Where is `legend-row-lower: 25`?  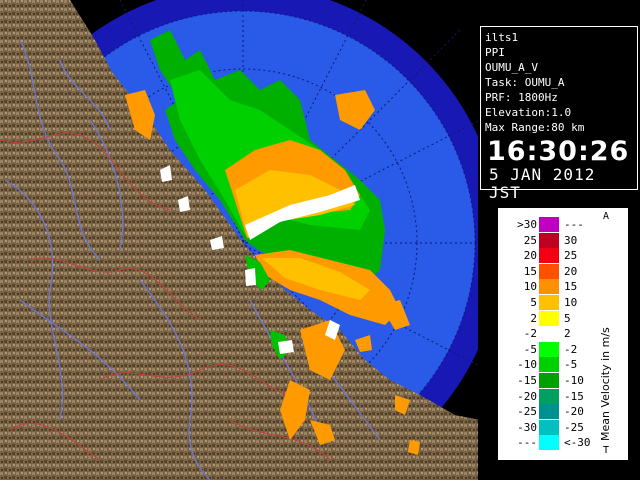
legend-row-lower: 25 is located at coordinates (530, 240).